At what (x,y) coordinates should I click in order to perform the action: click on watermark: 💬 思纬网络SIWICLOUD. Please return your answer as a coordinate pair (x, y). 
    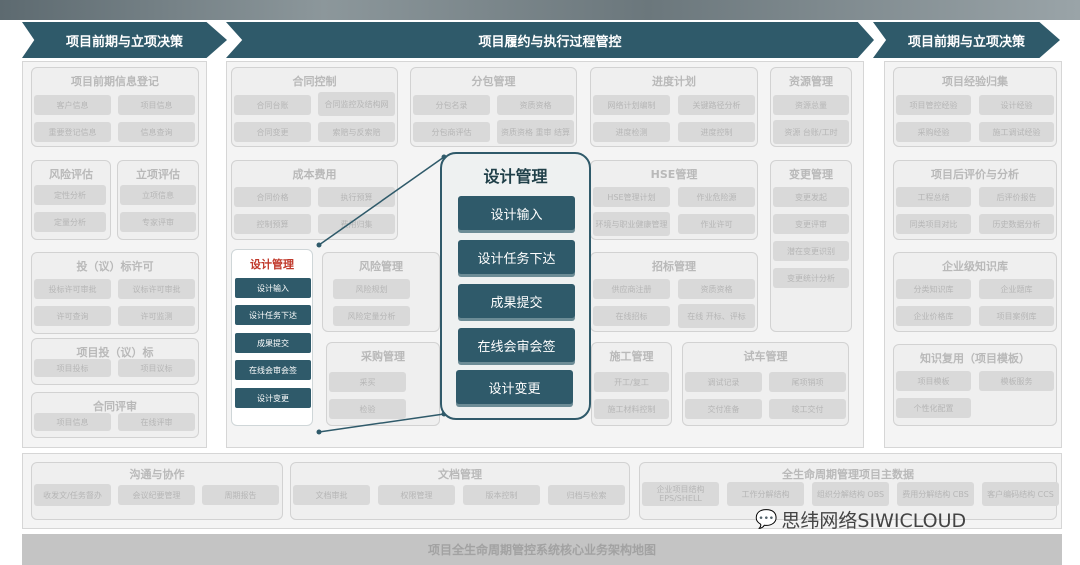
    Looking at the image, I should click on (860, 519).